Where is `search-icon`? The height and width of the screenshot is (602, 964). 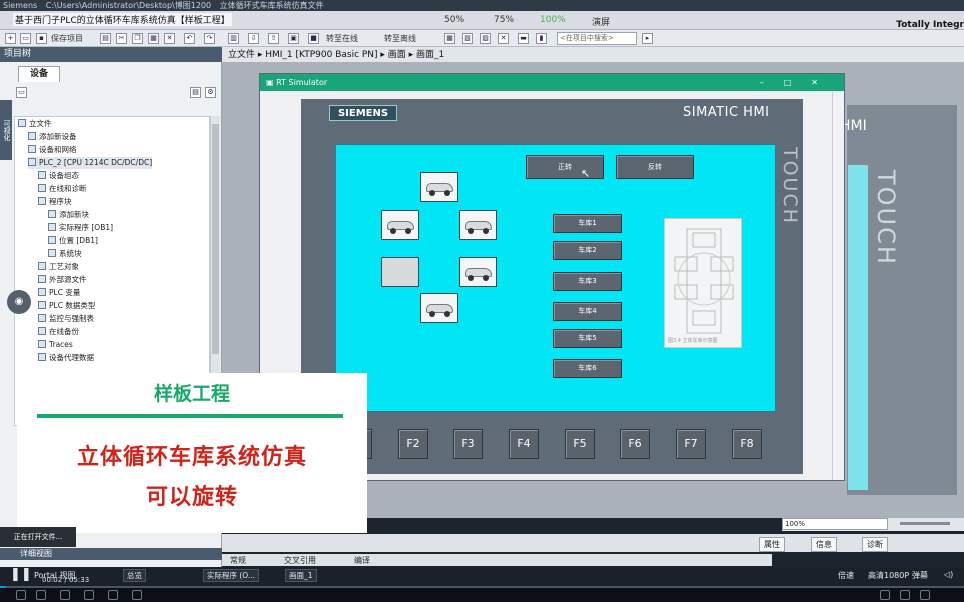
search-icon is located at coordinates (41, 595).